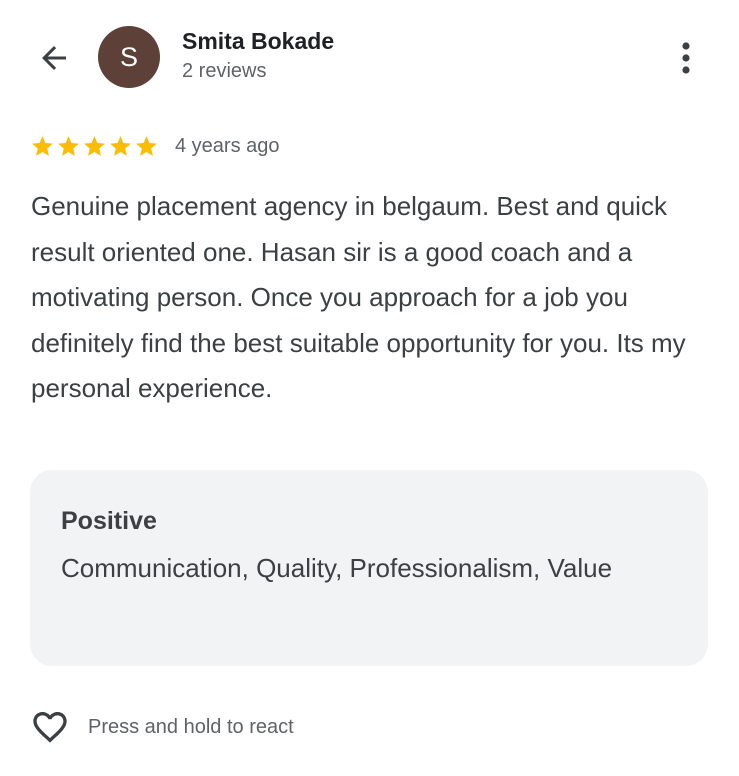 The image size is (739, 776). I want to click on back-button, so click(54, 58).